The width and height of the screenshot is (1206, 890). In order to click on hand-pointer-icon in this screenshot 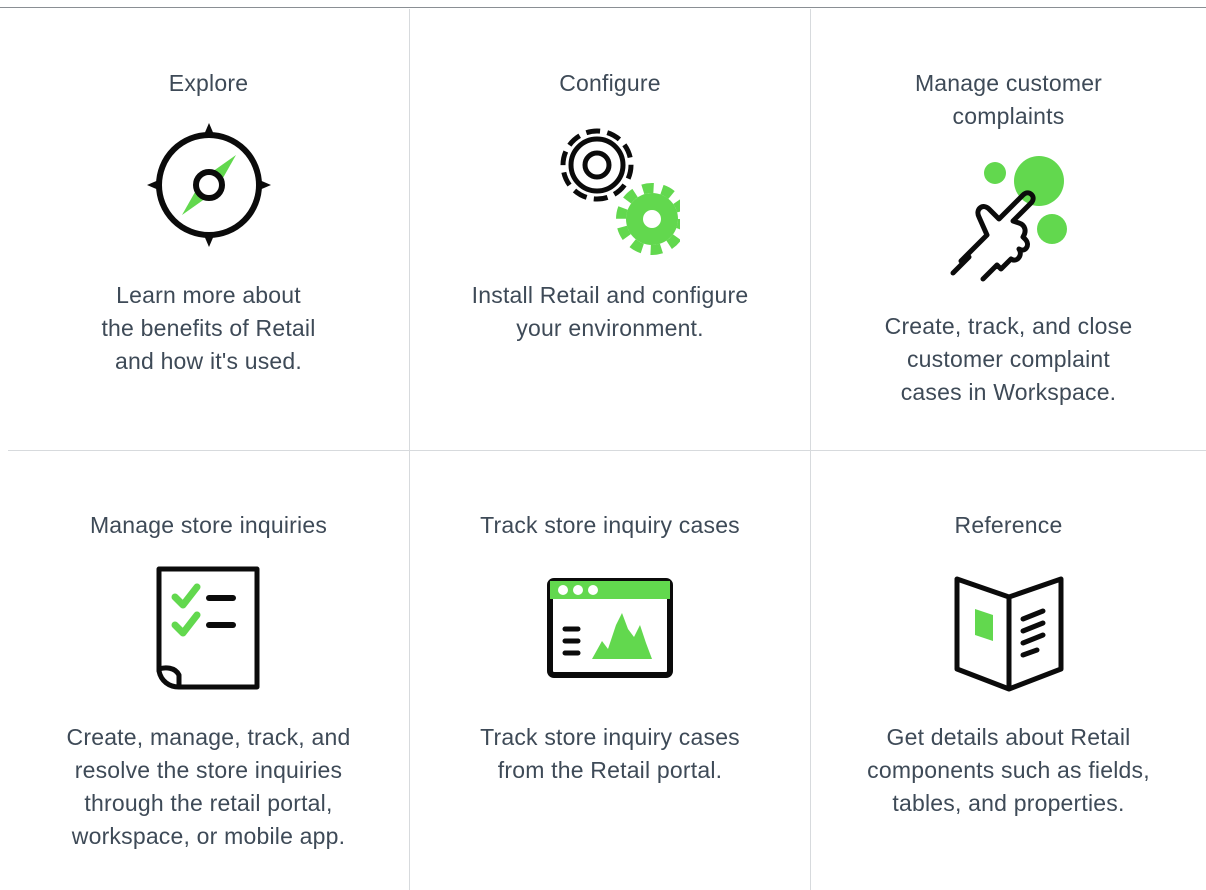, I will do `click(1009, 221)`.